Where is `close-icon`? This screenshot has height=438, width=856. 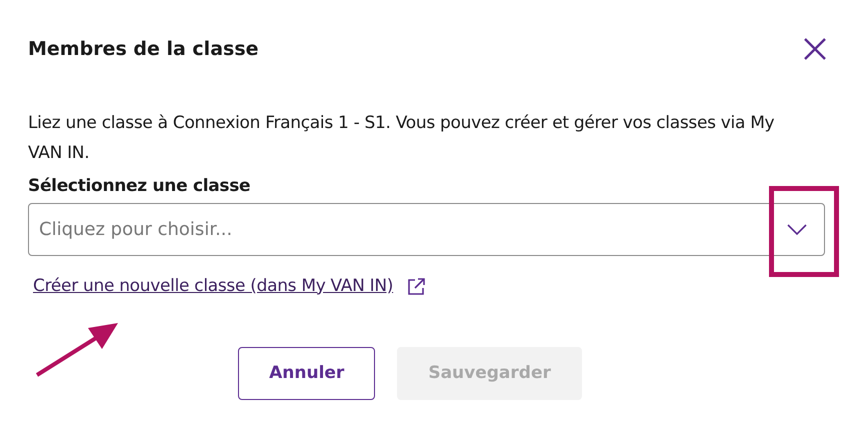 close-icon is located at coordinates (815, 49).